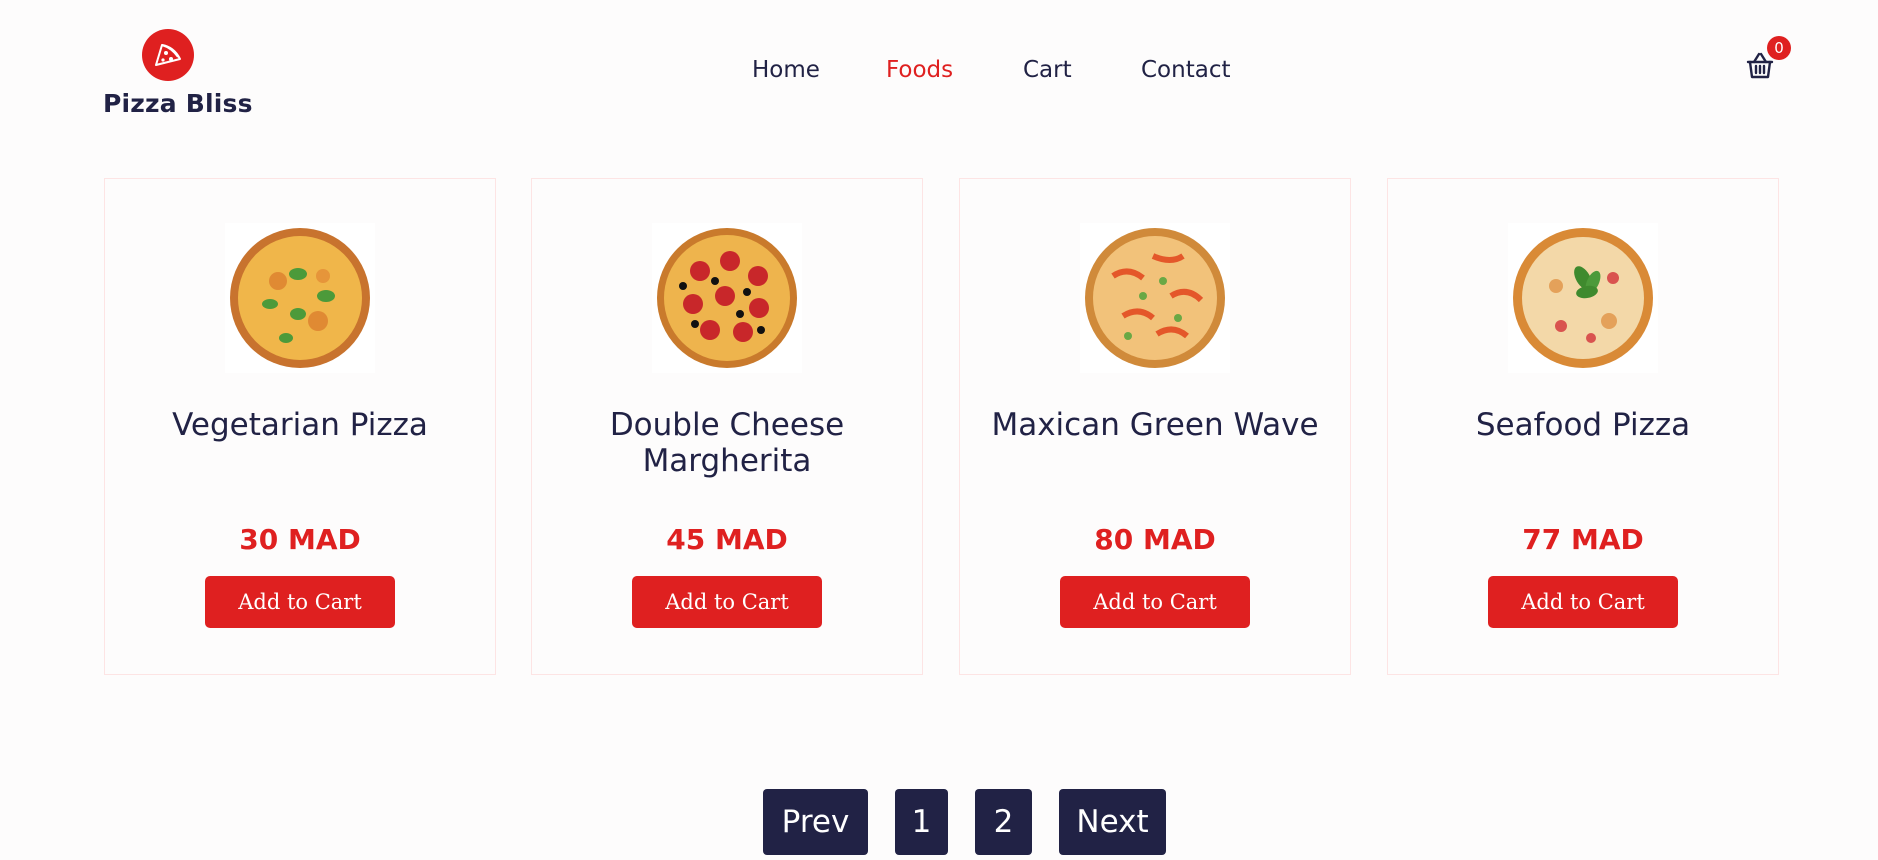 This screenshot has height=860, width=1878. Describe the element at coordinates (815, 822) in the screenshot. I see `prev-page-button: Prev` at that location.